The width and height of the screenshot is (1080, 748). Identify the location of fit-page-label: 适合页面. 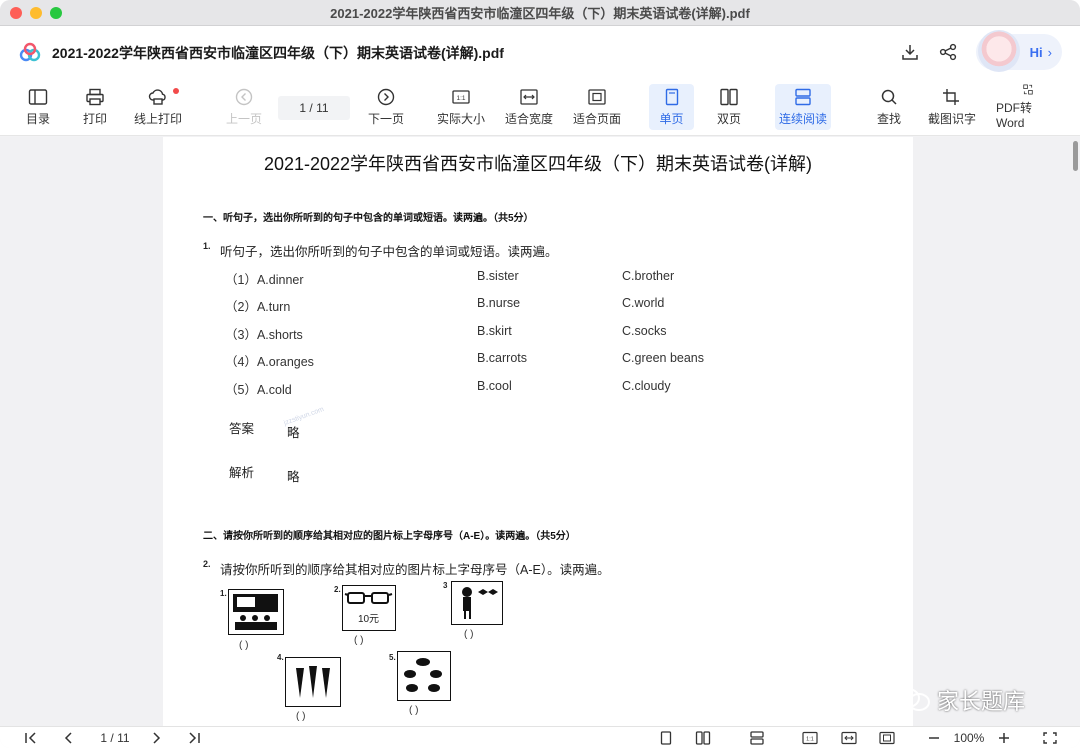
(596, 118).